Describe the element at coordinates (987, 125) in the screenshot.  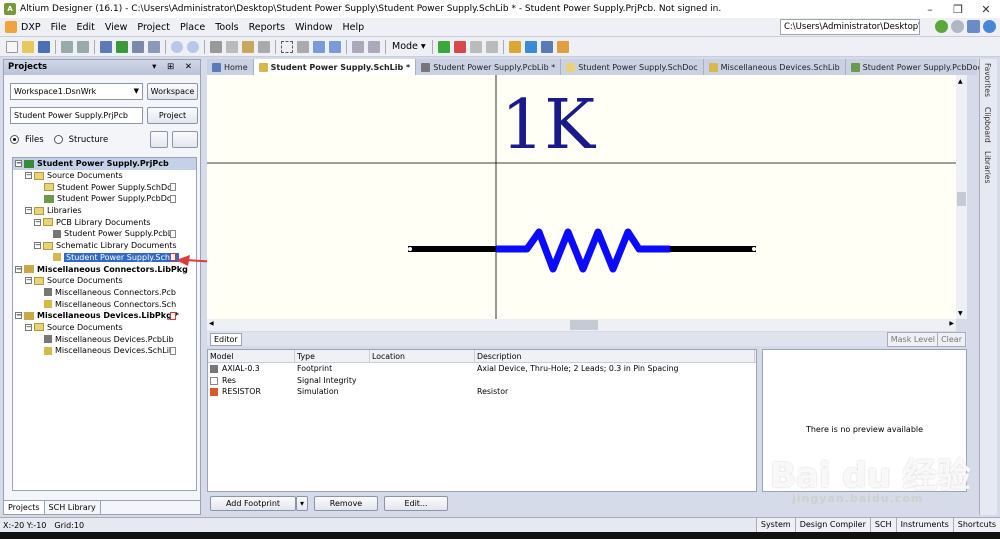
I see `clipboard-tab: Clipboard` at that location.